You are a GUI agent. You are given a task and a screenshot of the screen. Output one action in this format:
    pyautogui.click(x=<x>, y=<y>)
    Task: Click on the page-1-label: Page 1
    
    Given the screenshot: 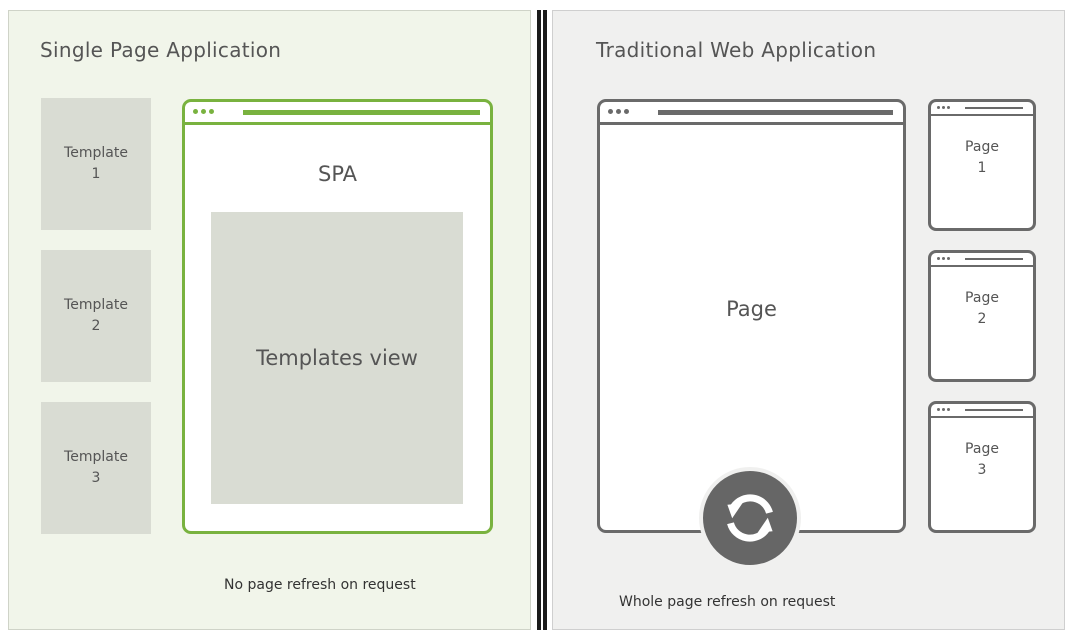 What is the action you would take?
    pyautogui.click(x=982, y=157)
    